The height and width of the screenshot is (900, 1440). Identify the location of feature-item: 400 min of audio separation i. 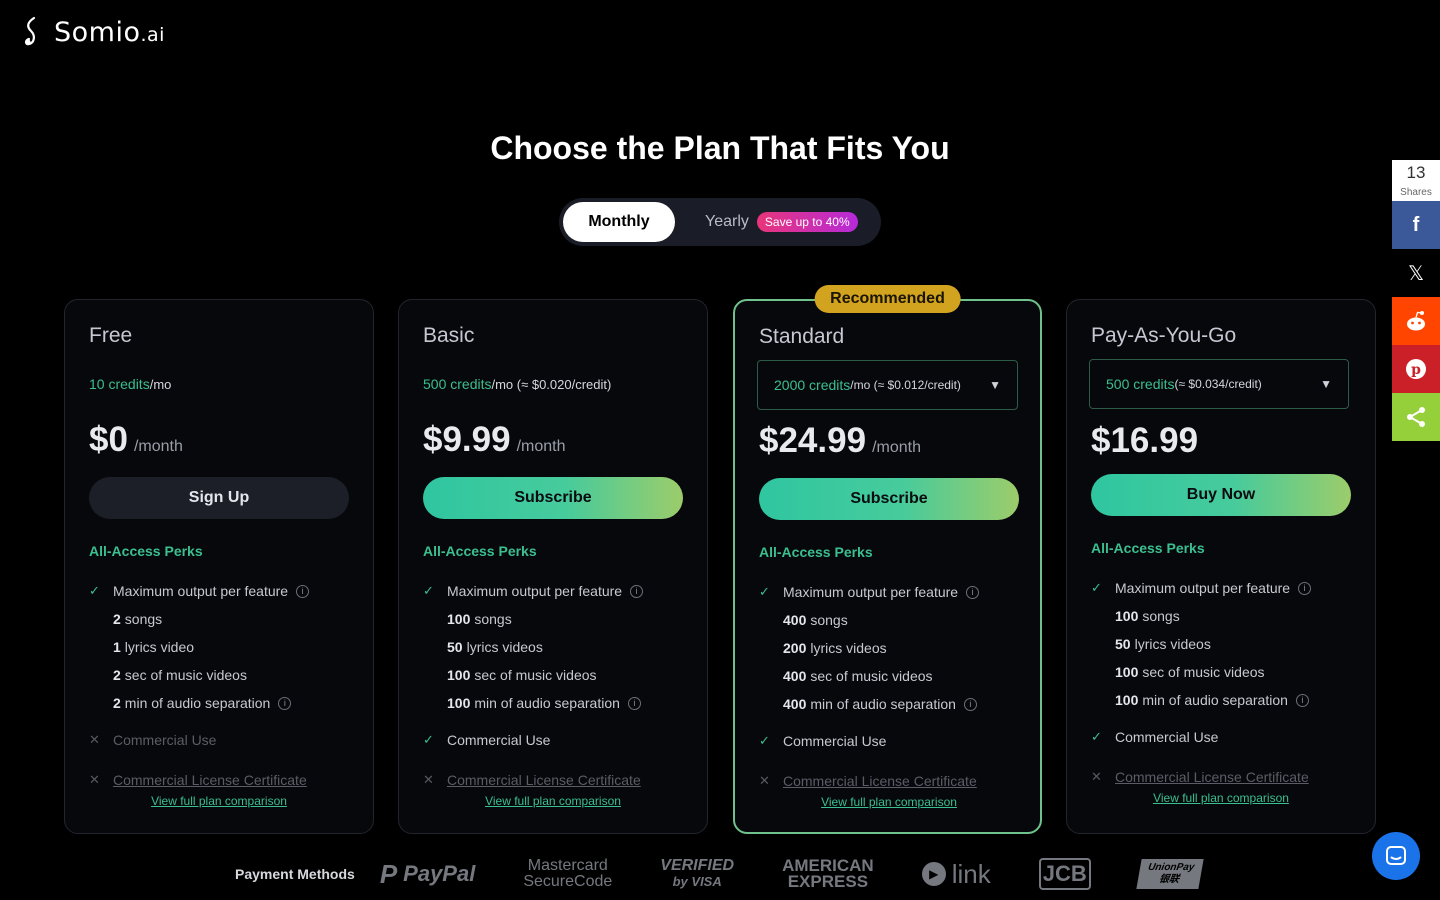
(894, 704).